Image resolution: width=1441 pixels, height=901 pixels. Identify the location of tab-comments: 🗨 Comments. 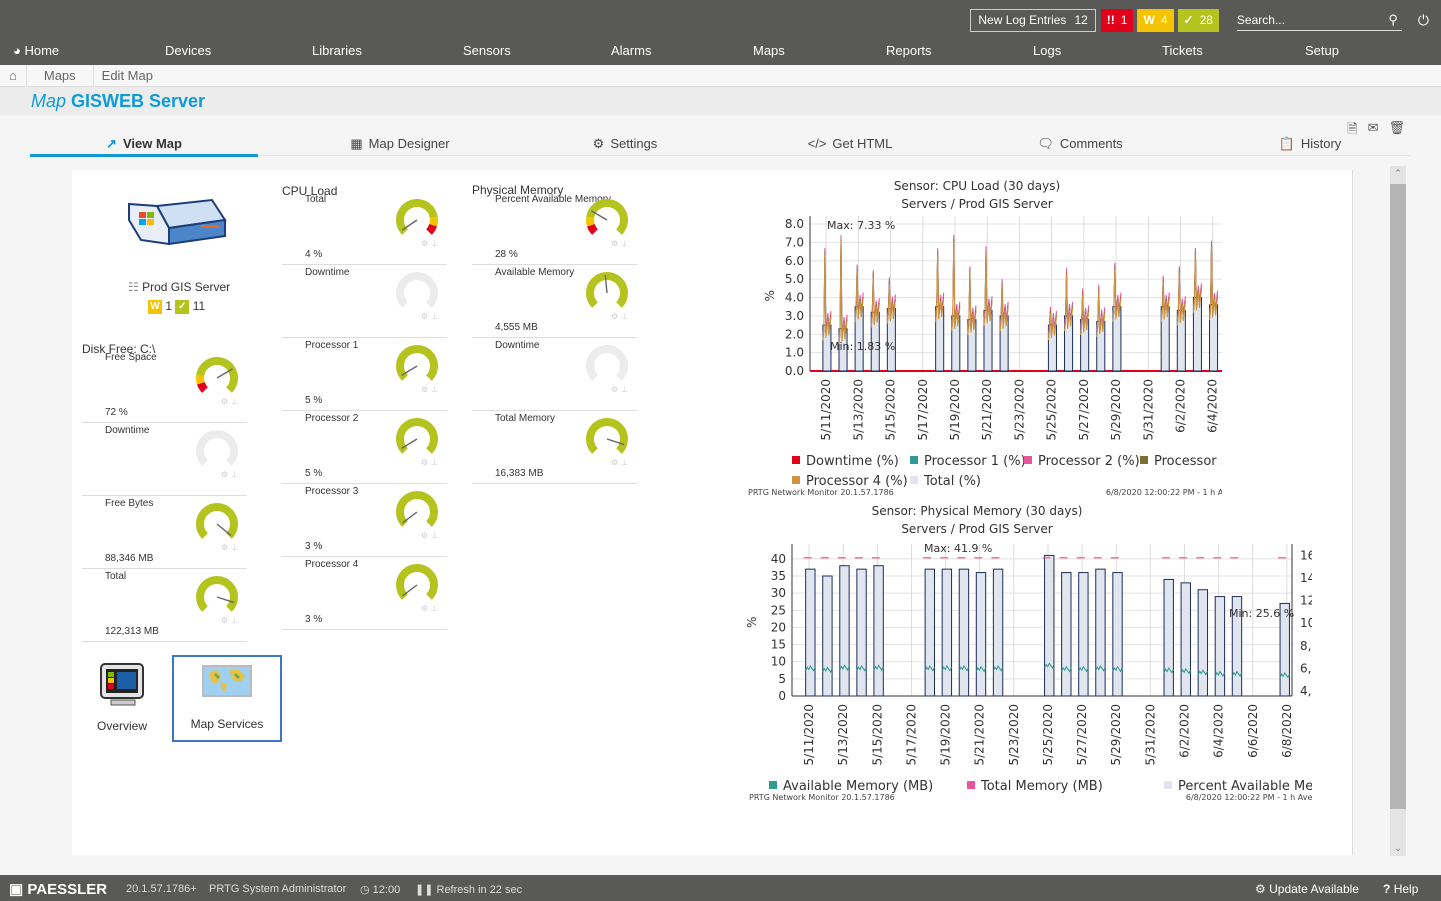
(1080, 146).